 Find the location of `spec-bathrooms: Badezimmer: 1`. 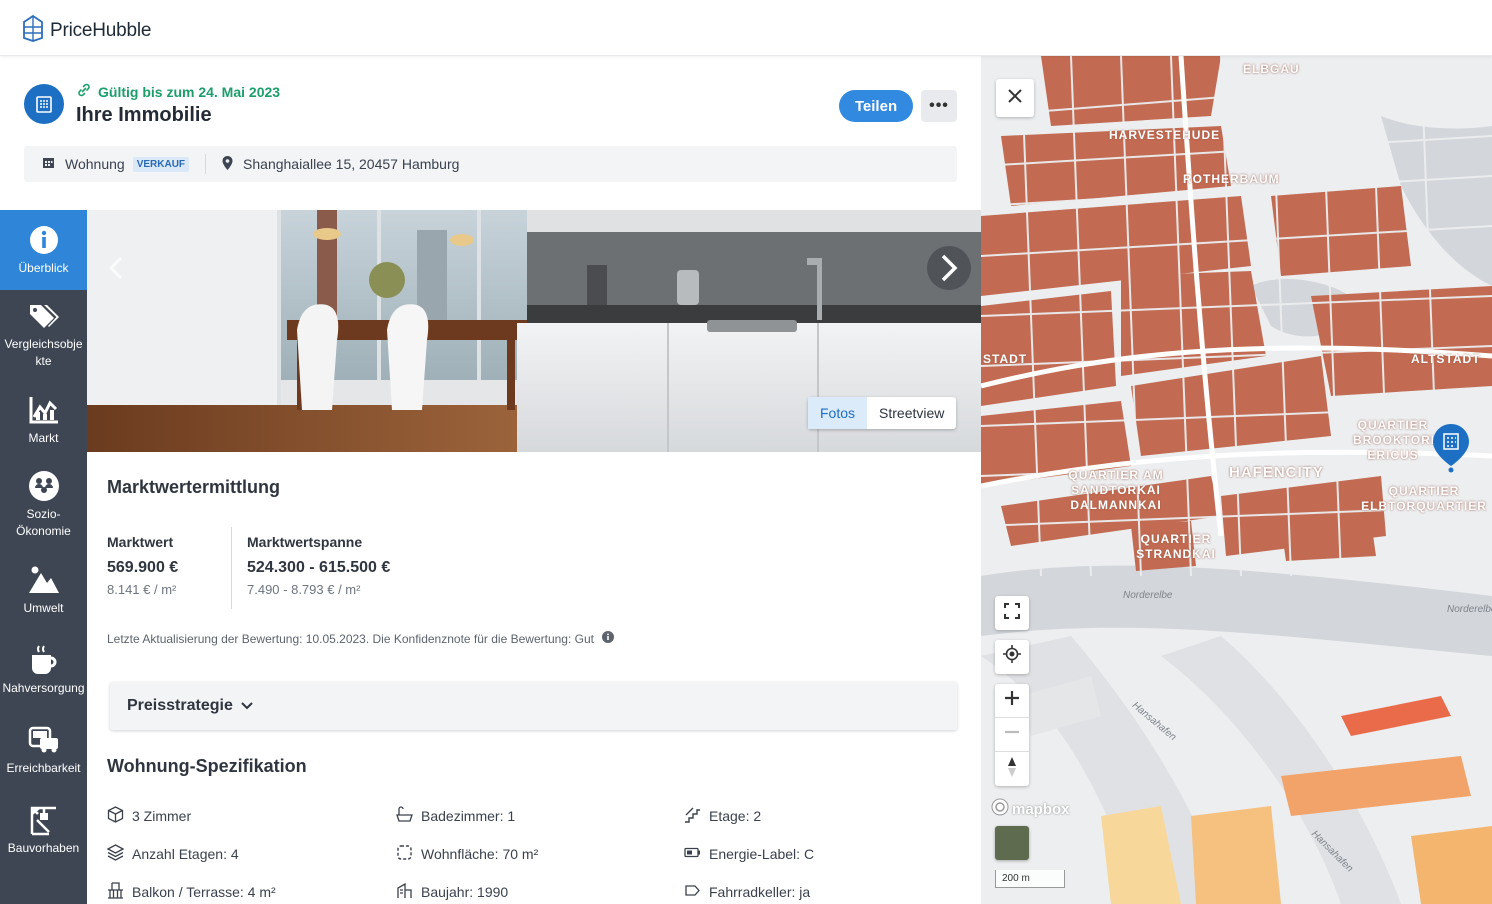

spec-bathrooms: Badezimmer: 1 is located at coordinates (455, 816).